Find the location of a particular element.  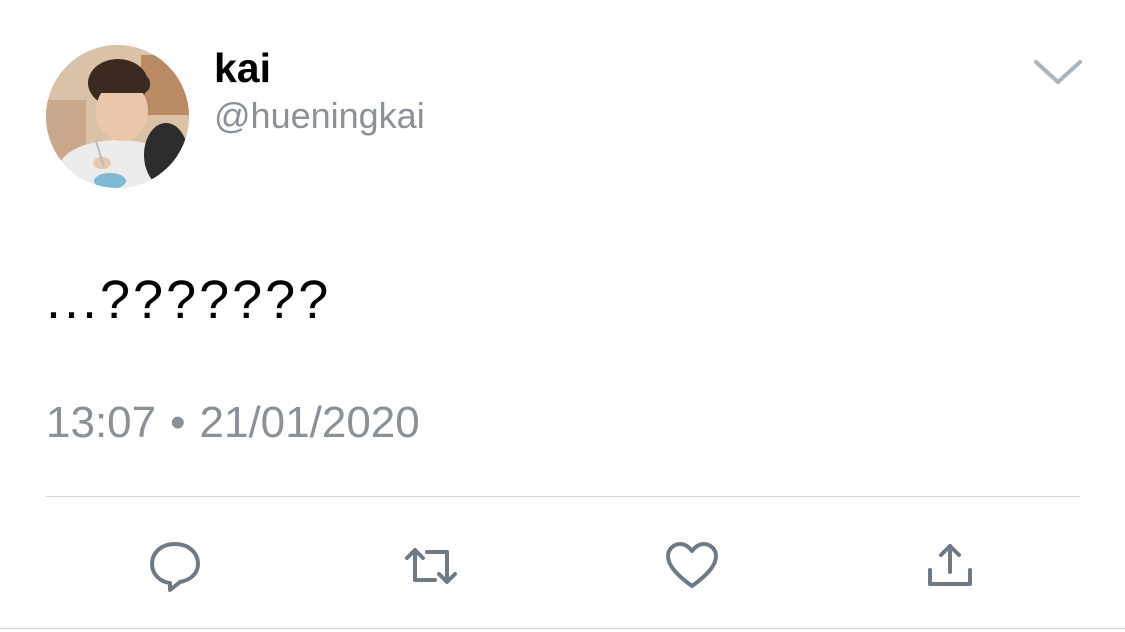

bottom-divider is located at coordinates (562, 628).